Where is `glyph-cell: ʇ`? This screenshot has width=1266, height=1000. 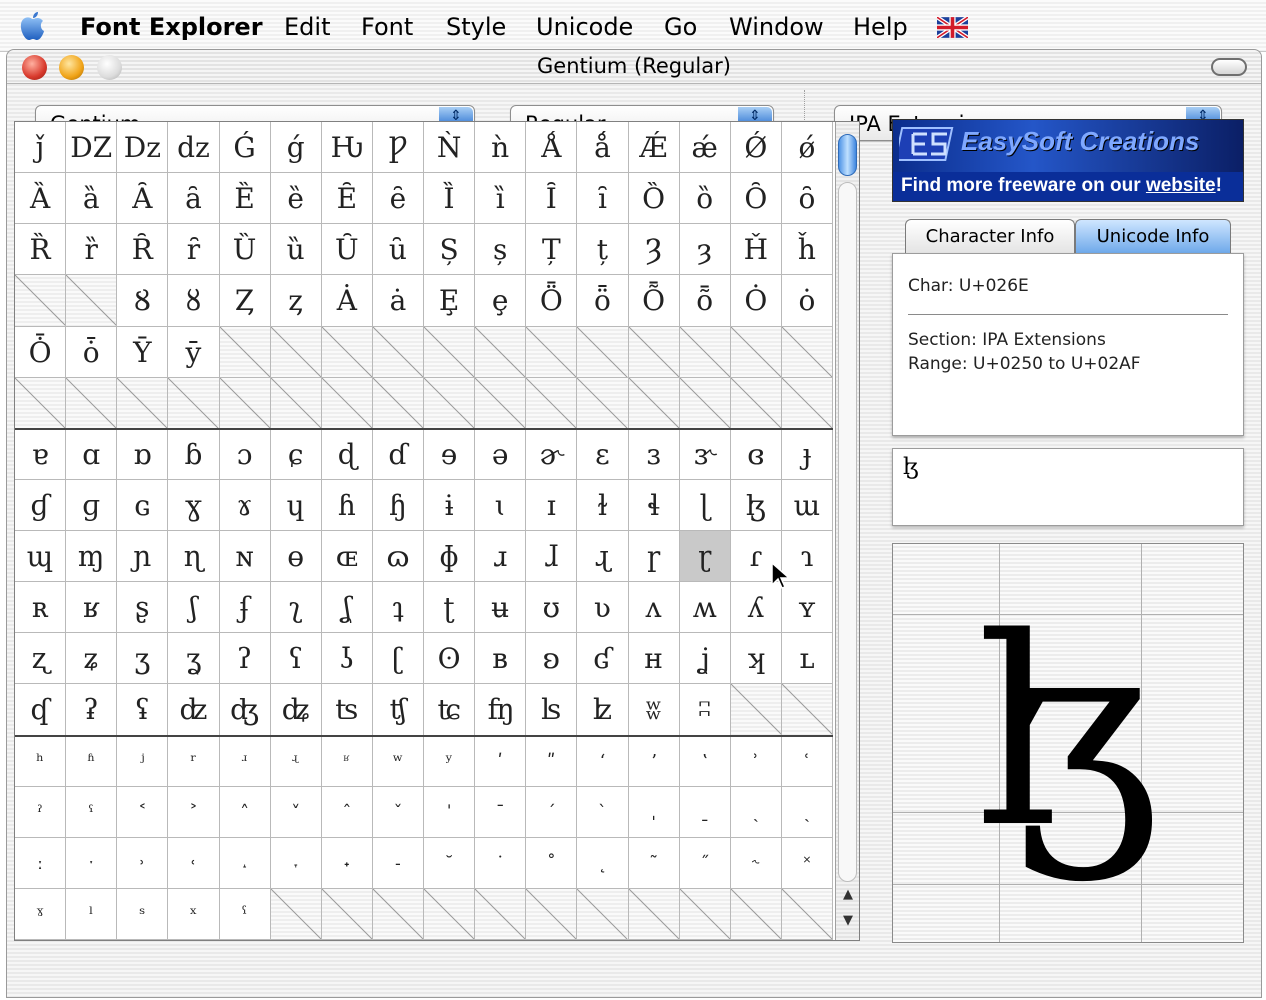
glyph-cell: ʇ is located at coordinates (398, 608).